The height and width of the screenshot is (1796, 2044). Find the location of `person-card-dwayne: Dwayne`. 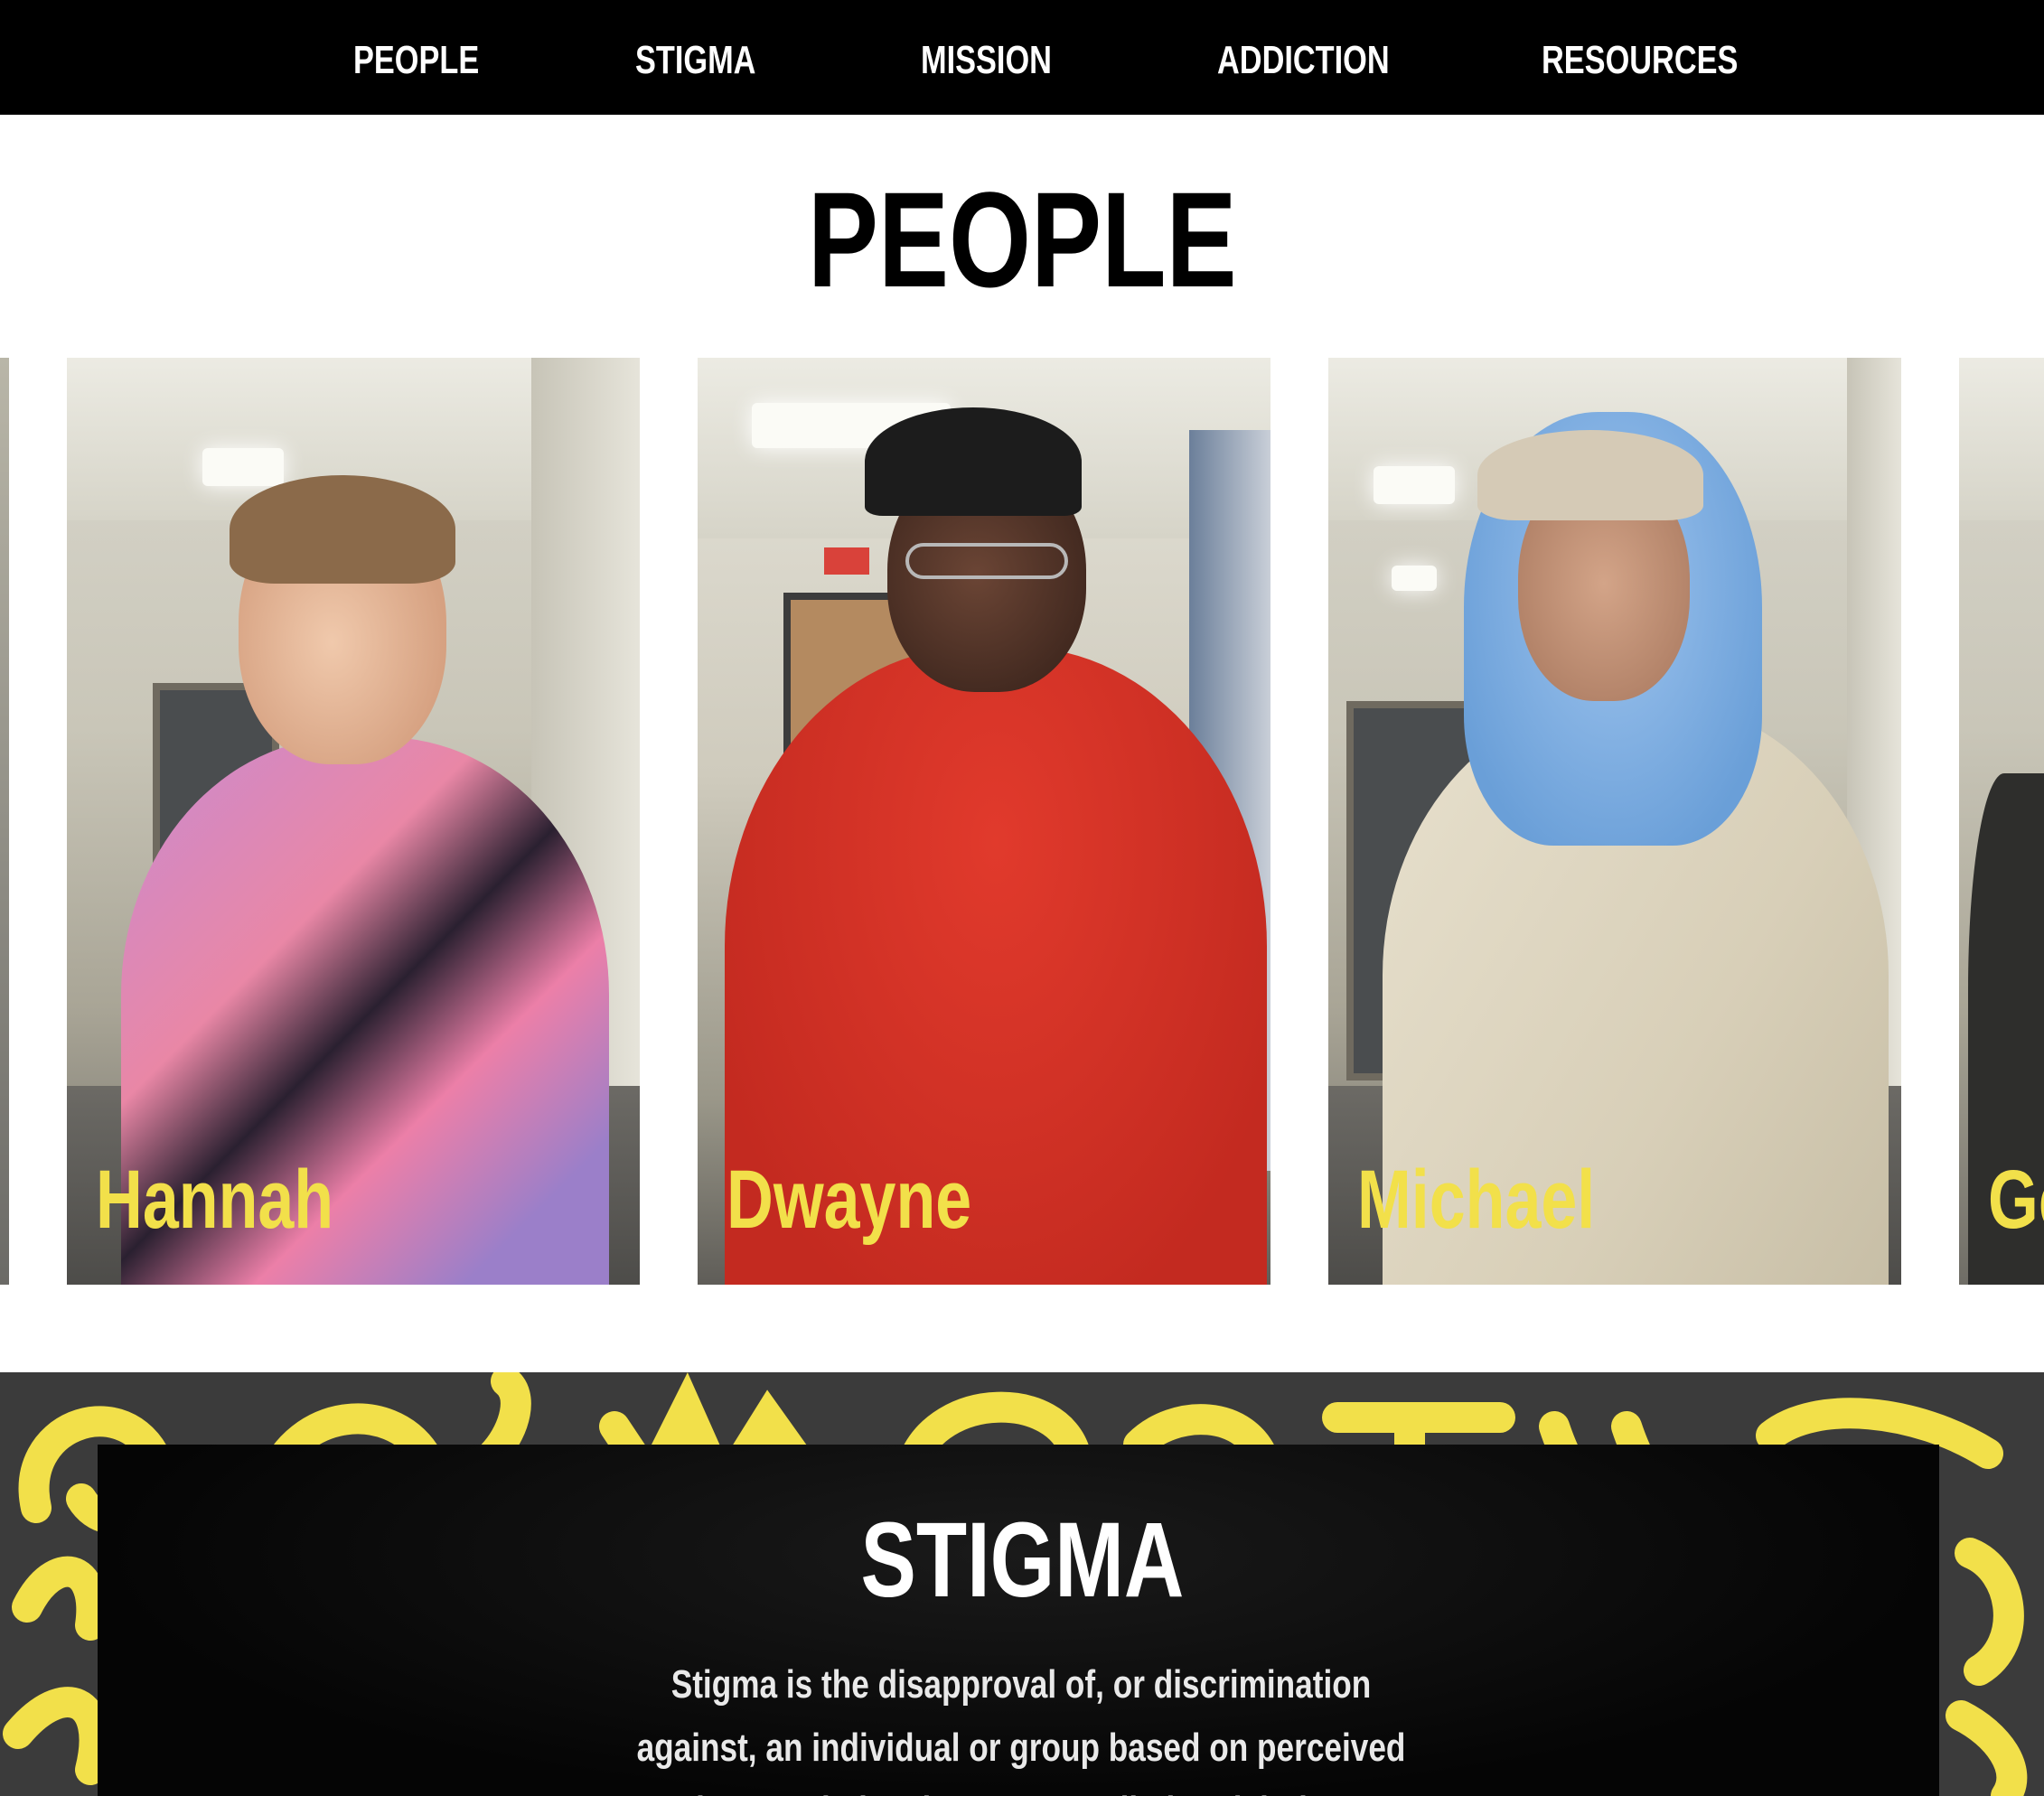

person-card-dwayne: Dwayne is located at coordinates (984, 822).